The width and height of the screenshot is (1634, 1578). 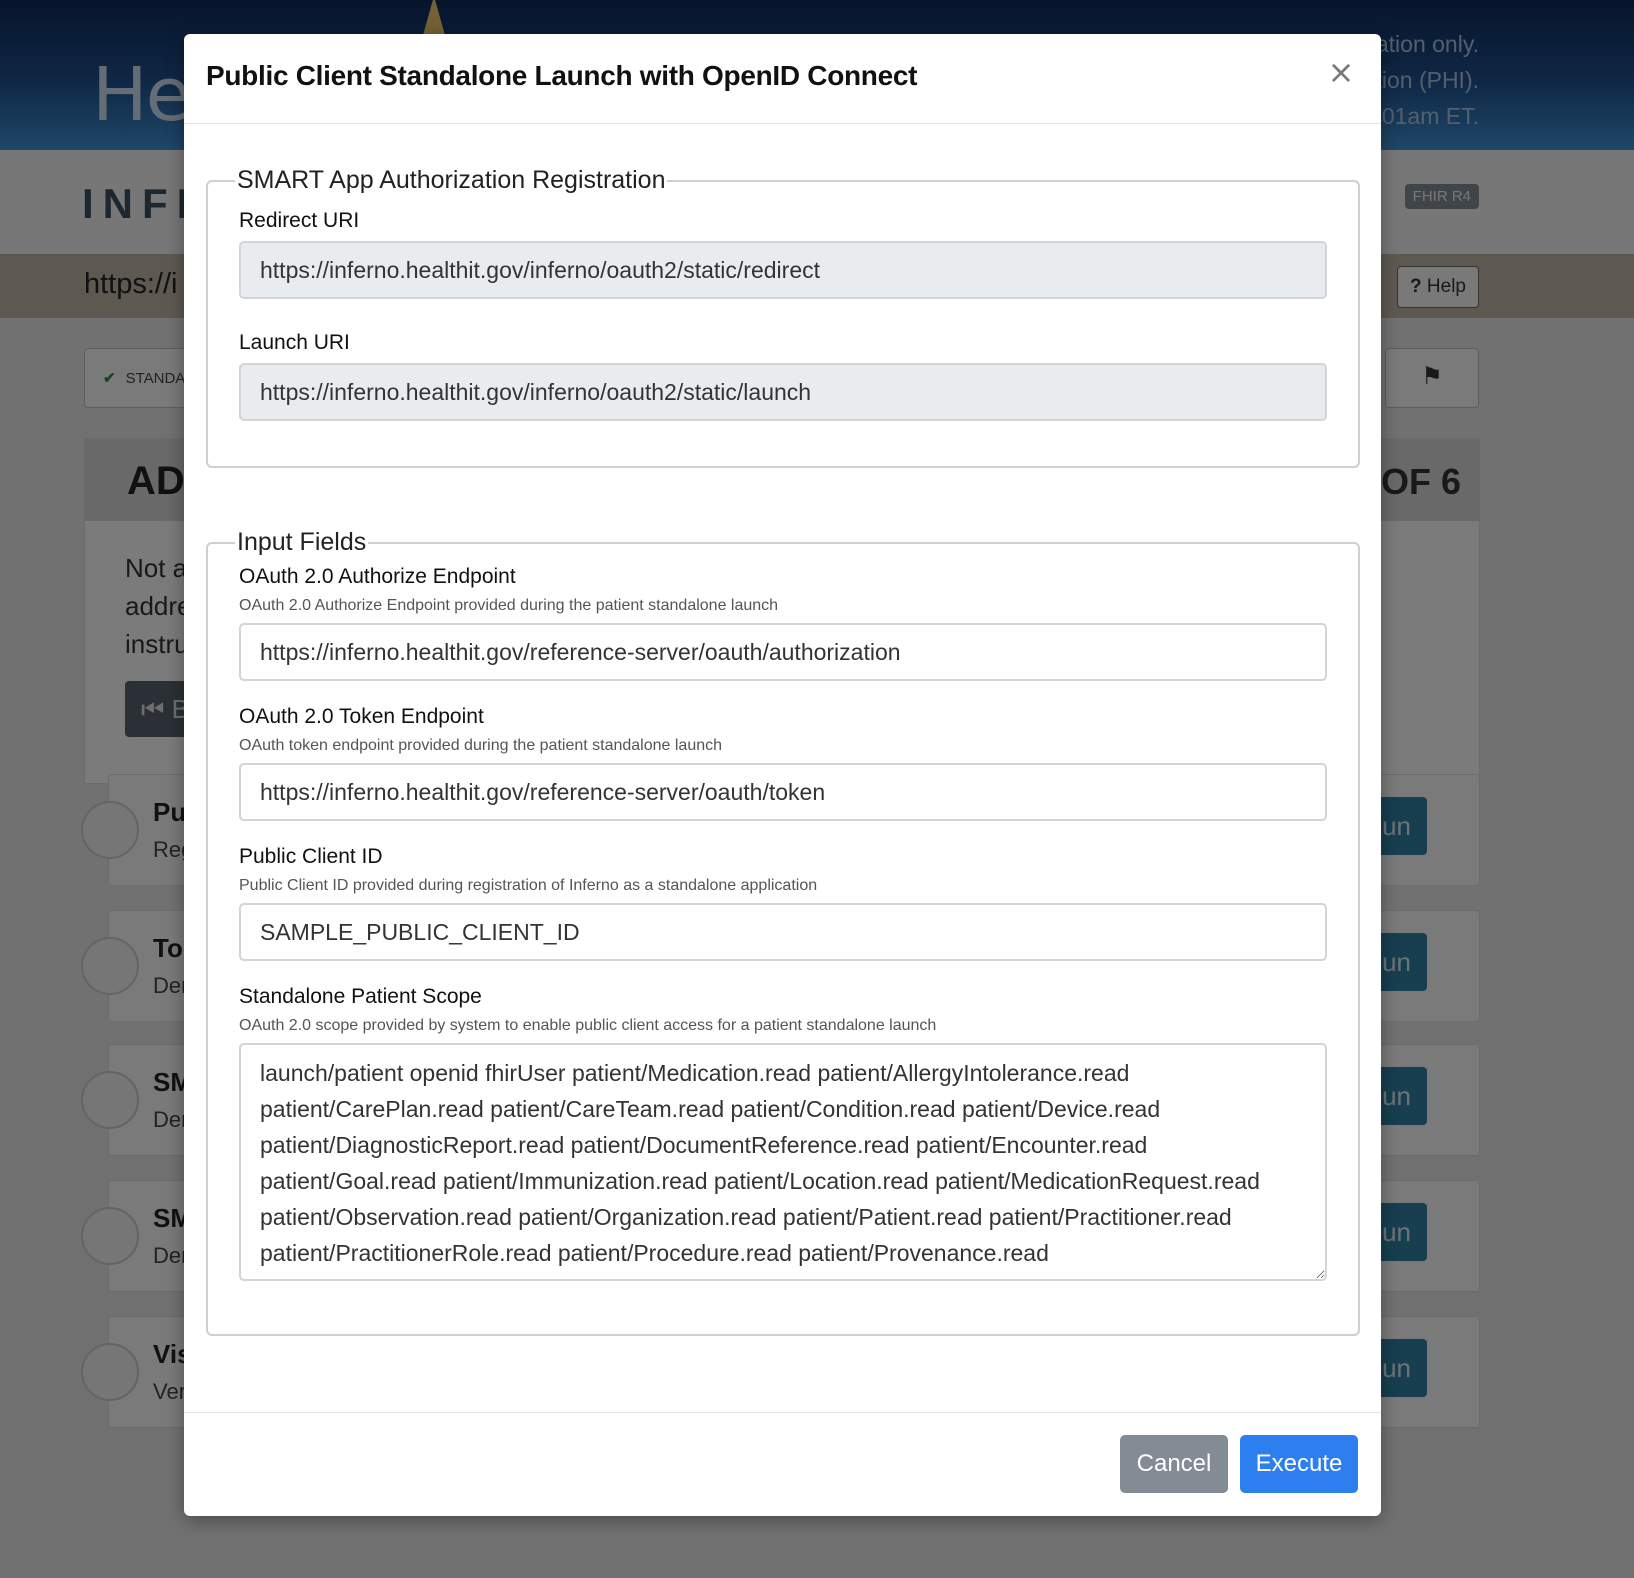 I want to click on authorize-endpoint-field, so click(x=783, y=652).